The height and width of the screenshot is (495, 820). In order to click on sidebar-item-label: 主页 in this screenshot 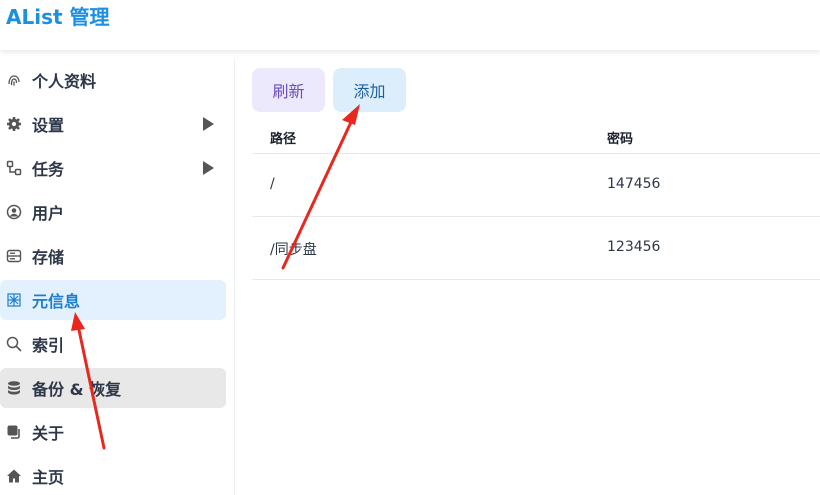, I will do `click(48, 477)`.